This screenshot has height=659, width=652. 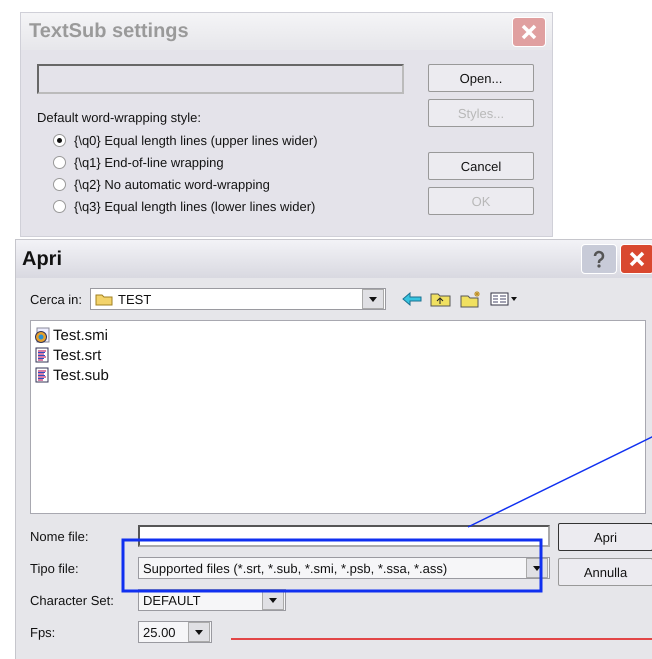 What do you see at coordinates (80, 335) in the screenshot?
I see `file-name: Test.smi` at bounding box center [80, 335].